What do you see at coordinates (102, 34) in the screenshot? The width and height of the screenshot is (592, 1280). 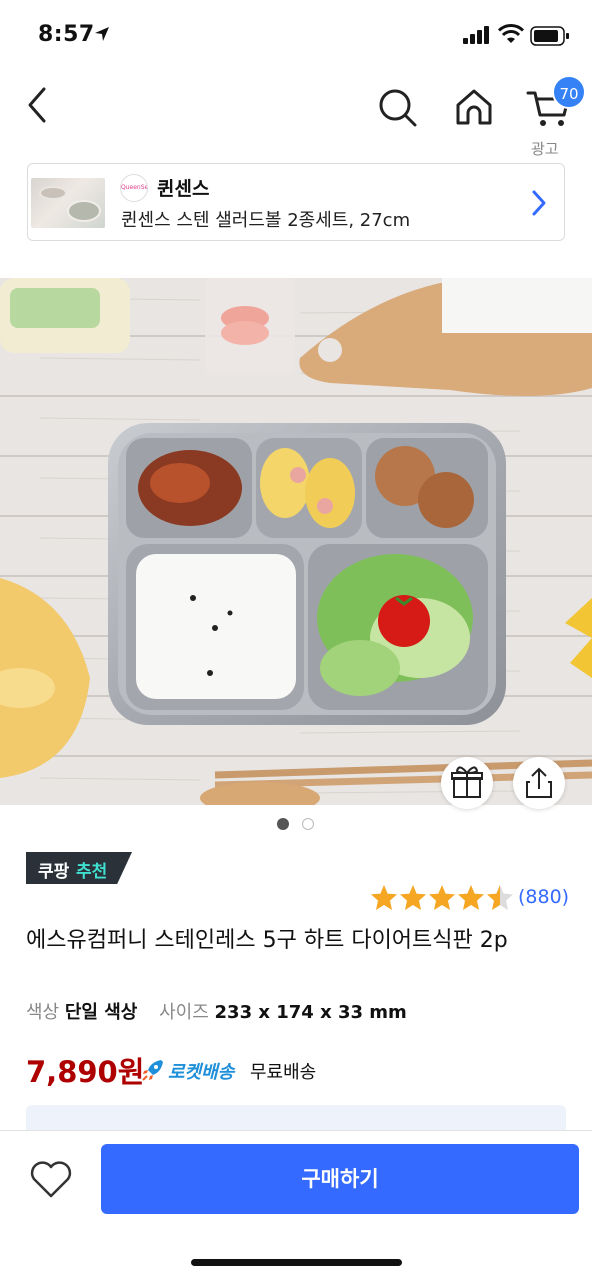 I see `location-arrow-icon` at bounding box center [102, 34].